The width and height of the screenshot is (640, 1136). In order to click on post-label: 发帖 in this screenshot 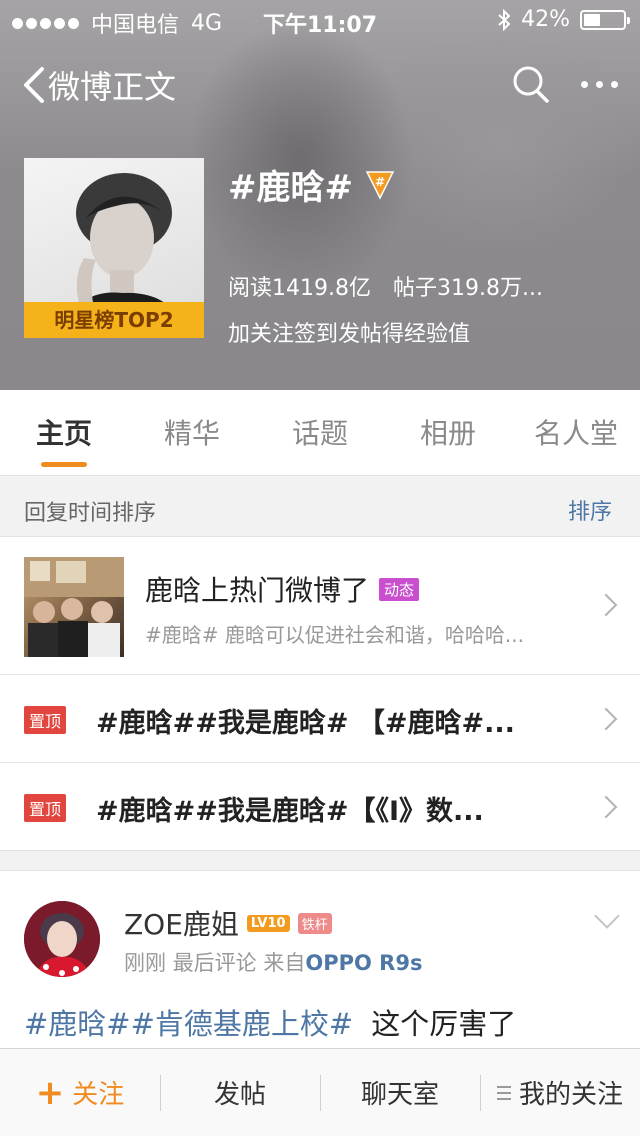, I will do `click(239, 1095)`.